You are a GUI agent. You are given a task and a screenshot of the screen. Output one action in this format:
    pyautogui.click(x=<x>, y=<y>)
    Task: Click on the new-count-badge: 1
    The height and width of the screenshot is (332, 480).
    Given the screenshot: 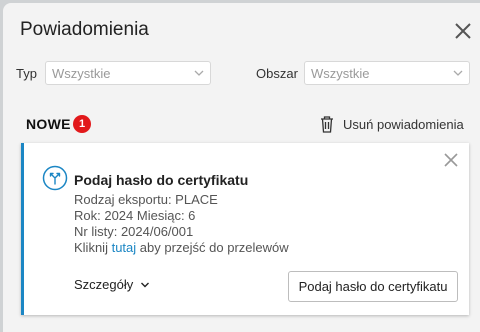 What is the action you would take?
    pyautogui.click(x=82, y=124)
    